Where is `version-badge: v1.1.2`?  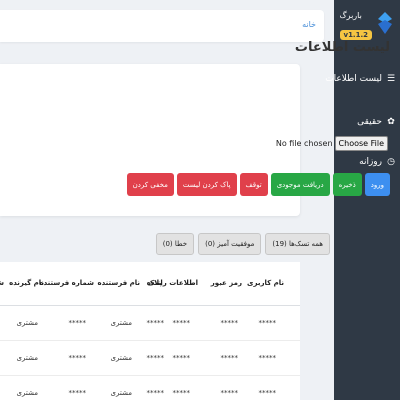
version-badge: v1.1.2 is located at coordinates (355, 35).